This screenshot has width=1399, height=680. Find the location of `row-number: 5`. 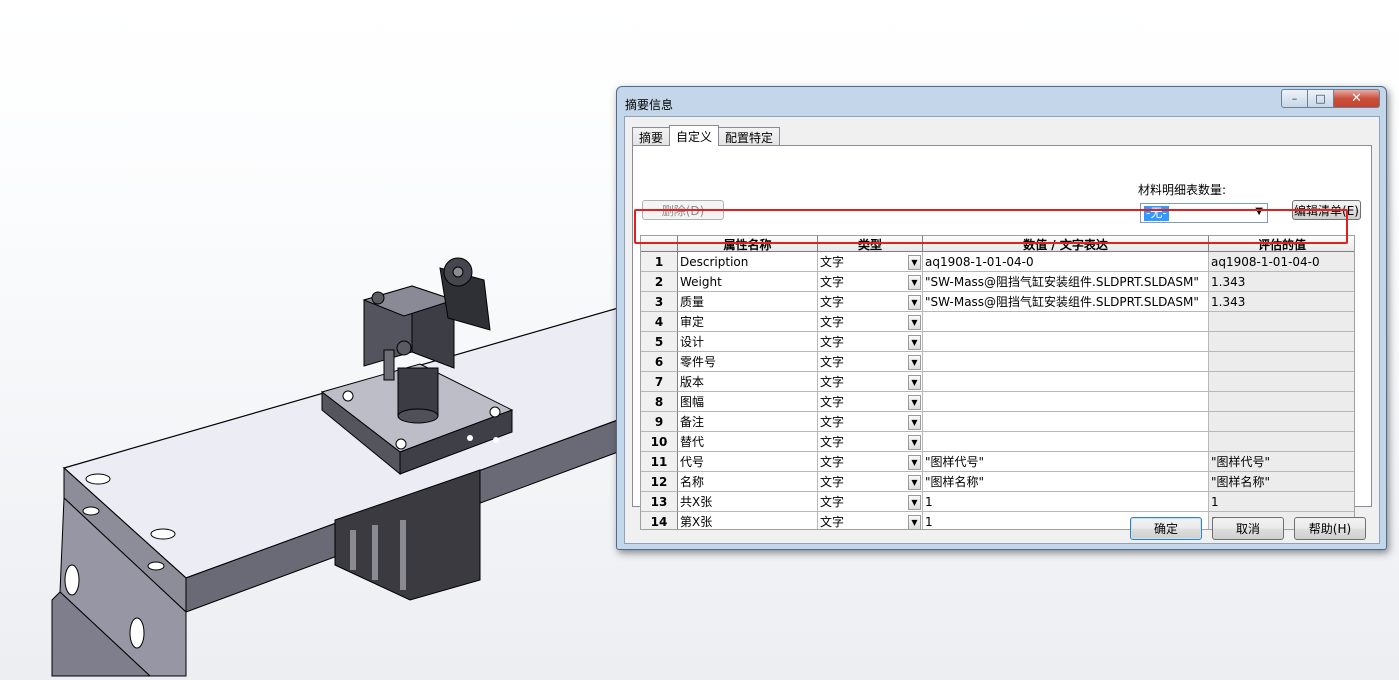

row-number: 5 is located at coordinates (659, 342).